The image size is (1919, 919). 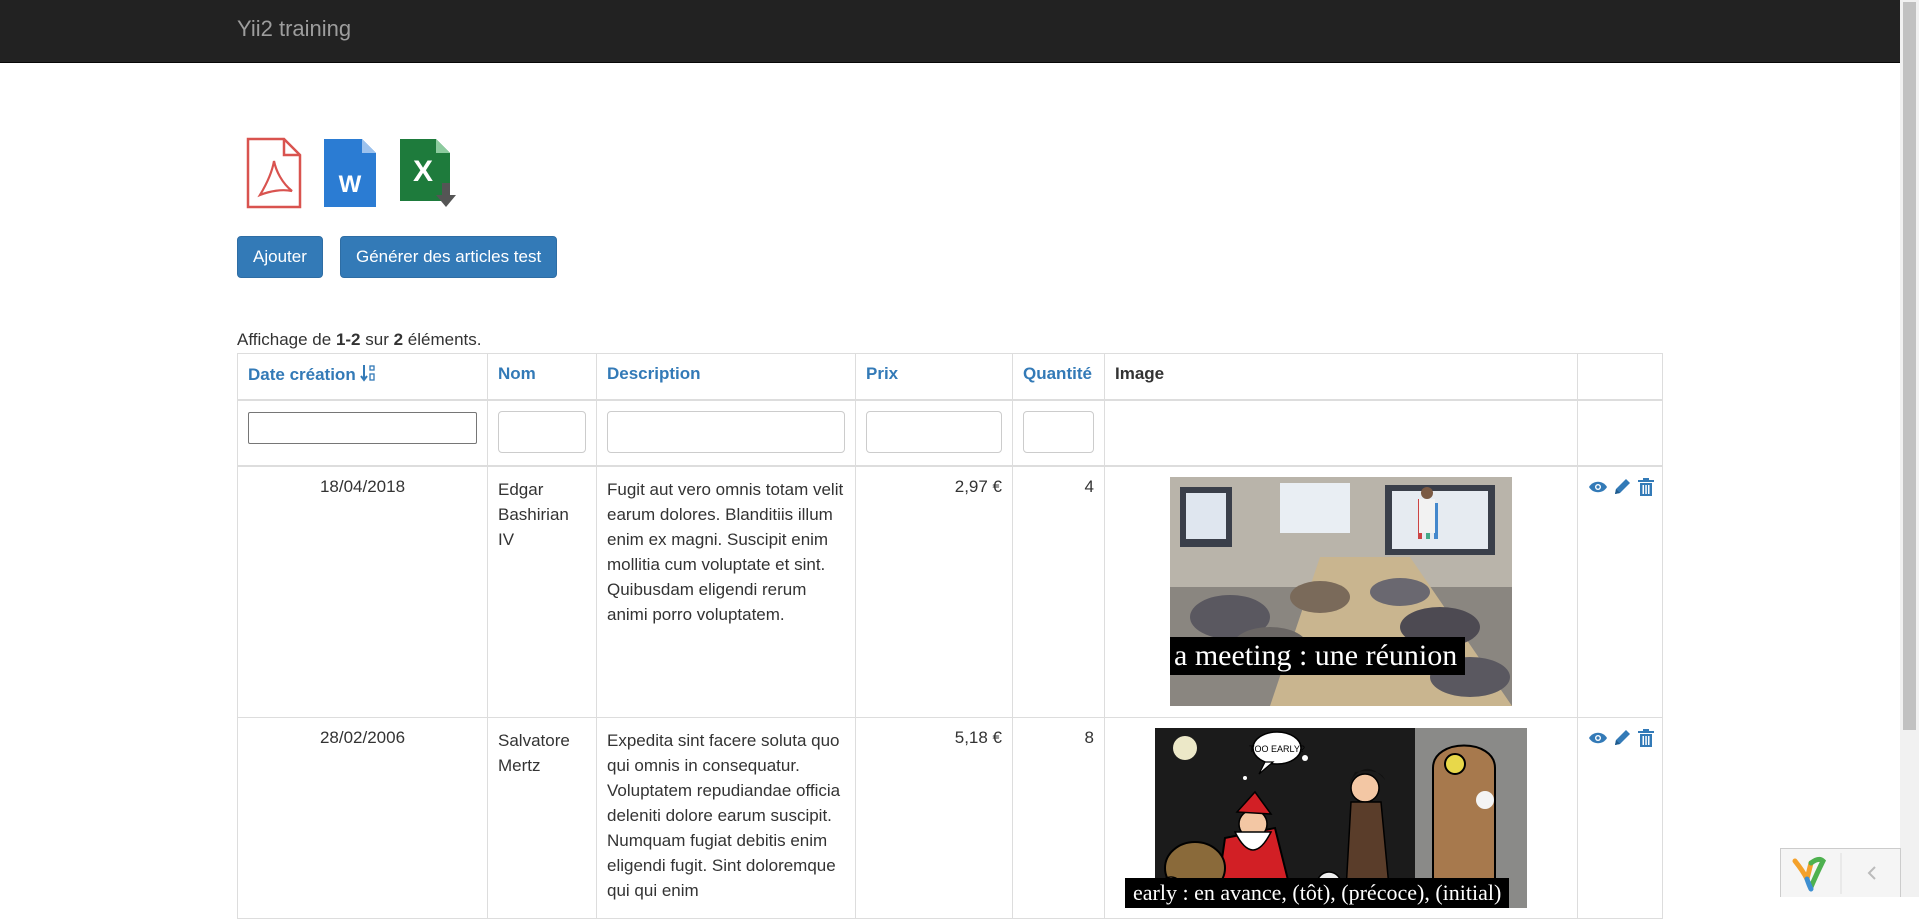 I want to click on sort-nom-link: Nom, so click(x=517, y=373).